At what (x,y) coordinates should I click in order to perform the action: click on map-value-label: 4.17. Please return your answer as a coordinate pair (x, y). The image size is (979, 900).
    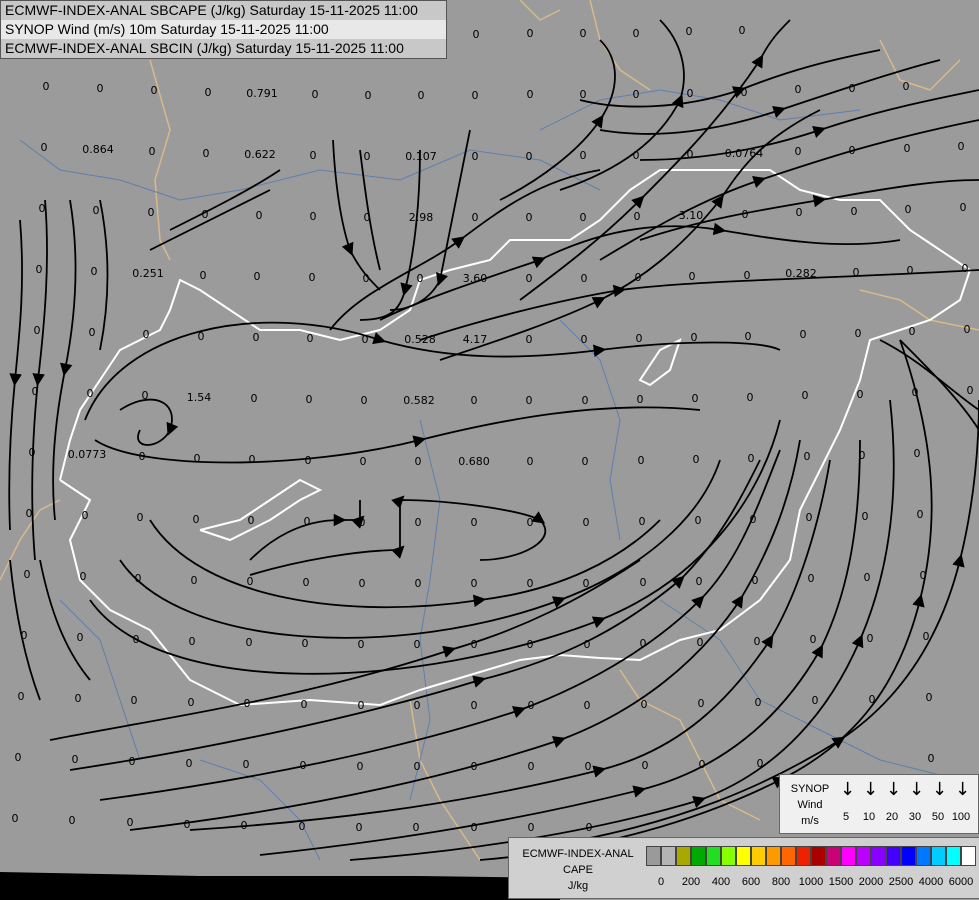
    Looking at the image, I should click on (475, 339).